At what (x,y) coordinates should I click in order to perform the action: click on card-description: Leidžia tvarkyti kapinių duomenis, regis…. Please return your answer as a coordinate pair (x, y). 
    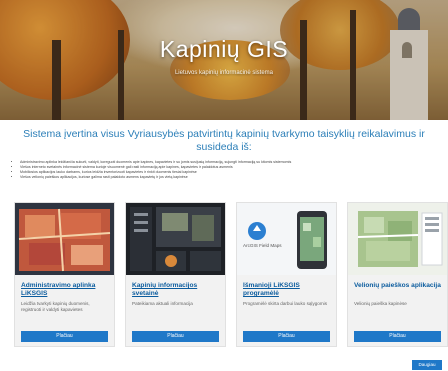
    Looking at the image, I should click on (55, 306).